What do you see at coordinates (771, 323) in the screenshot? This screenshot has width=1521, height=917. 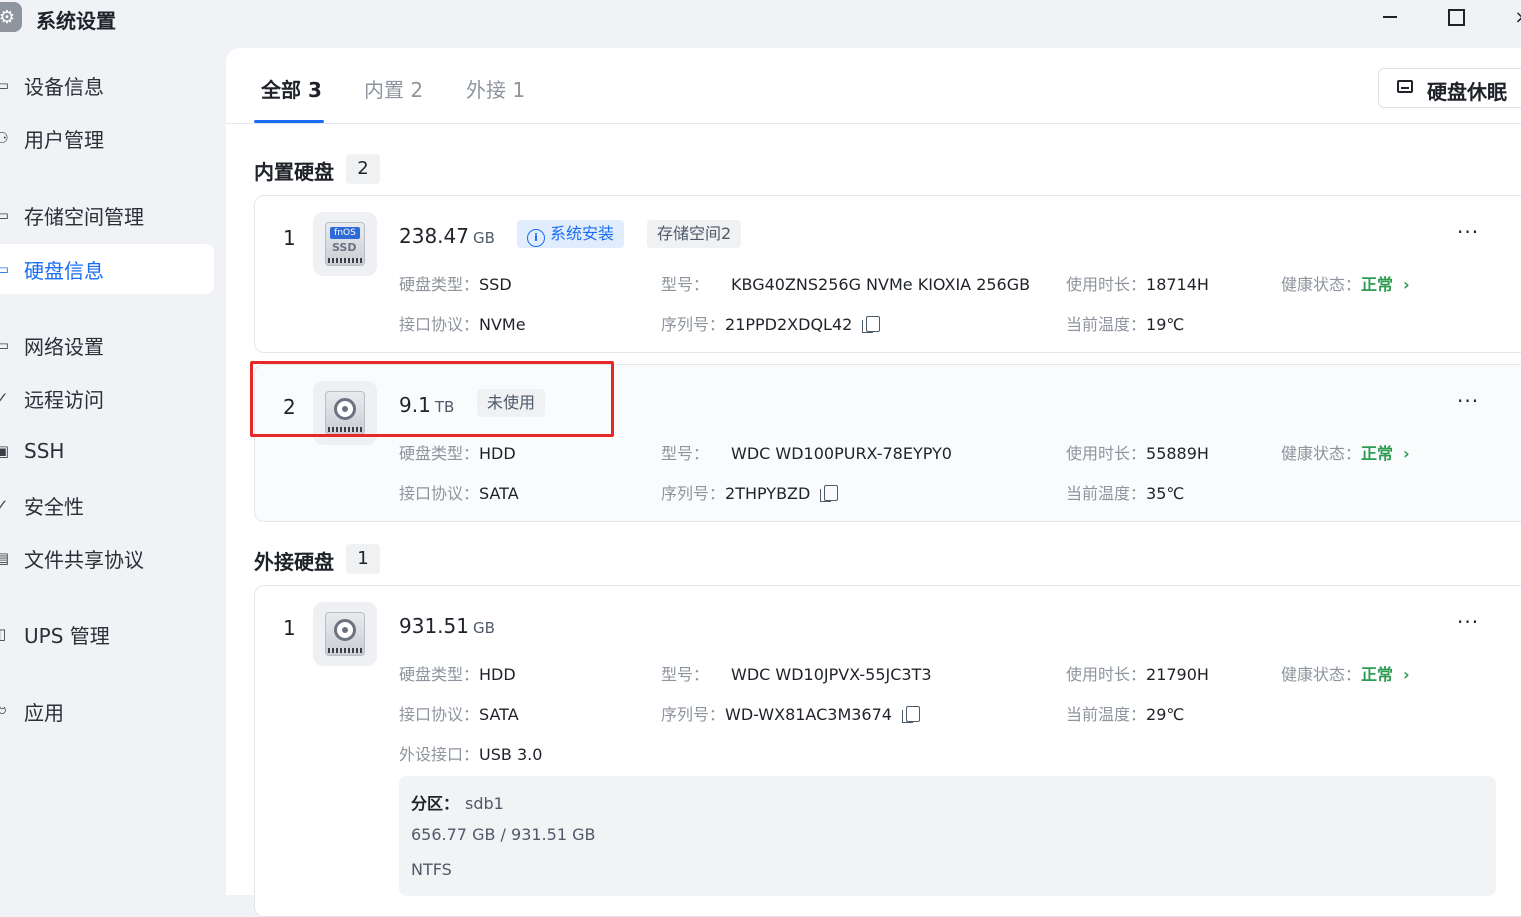 I see `disk-serial: 序列号：21PPD2XDQL42` at bounding box center [771, 323].